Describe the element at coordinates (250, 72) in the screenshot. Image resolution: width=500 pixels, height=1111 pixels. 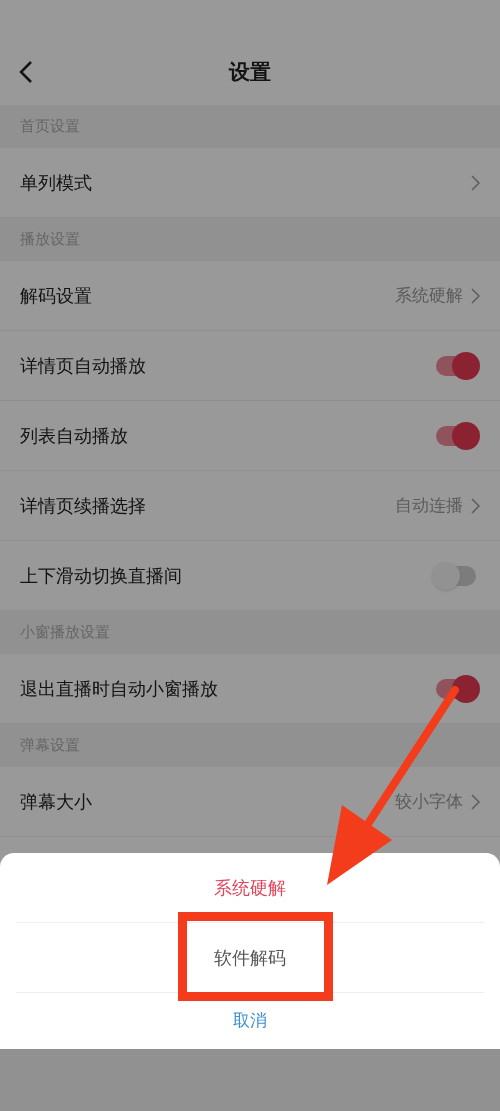
I see `page-title: 设置` at that location.